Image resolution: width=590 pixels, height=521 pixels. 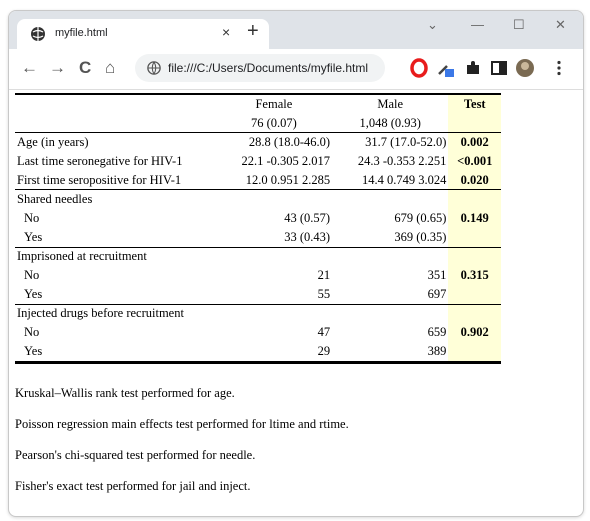 I want to click on row-label: Injected drugs before recruitment, so click(x=115, y=313).